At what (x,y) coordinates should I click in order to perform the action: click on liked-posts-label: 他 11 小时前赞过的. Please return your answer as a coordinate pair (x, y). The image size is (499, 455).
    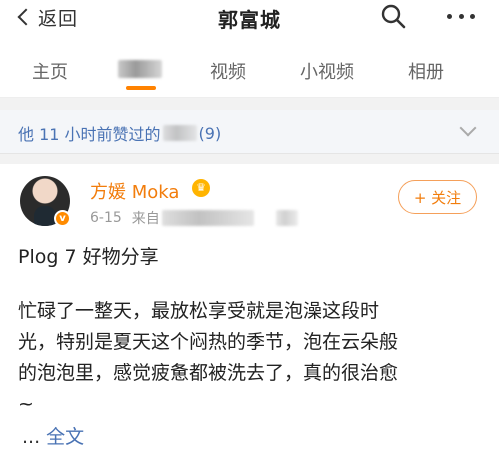
    Looking at the image, I should click on (89, 134).